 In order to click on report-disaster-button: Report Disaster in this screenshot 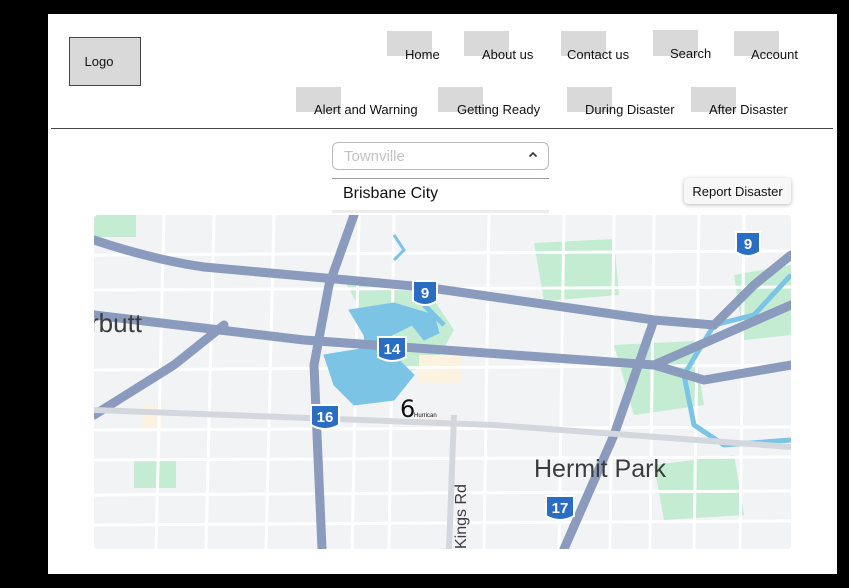, I will do `click(737, 191)`.